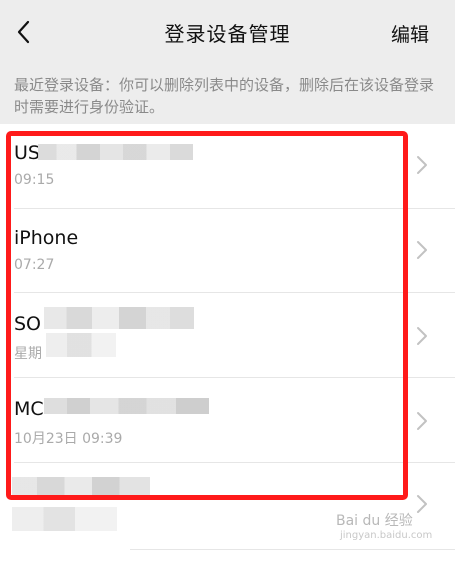 The height and width of the screenshot is (562, 455). Describe the element at coordinates (24, 32) in the screenshot. I see `chevron-left-icon` at that location.